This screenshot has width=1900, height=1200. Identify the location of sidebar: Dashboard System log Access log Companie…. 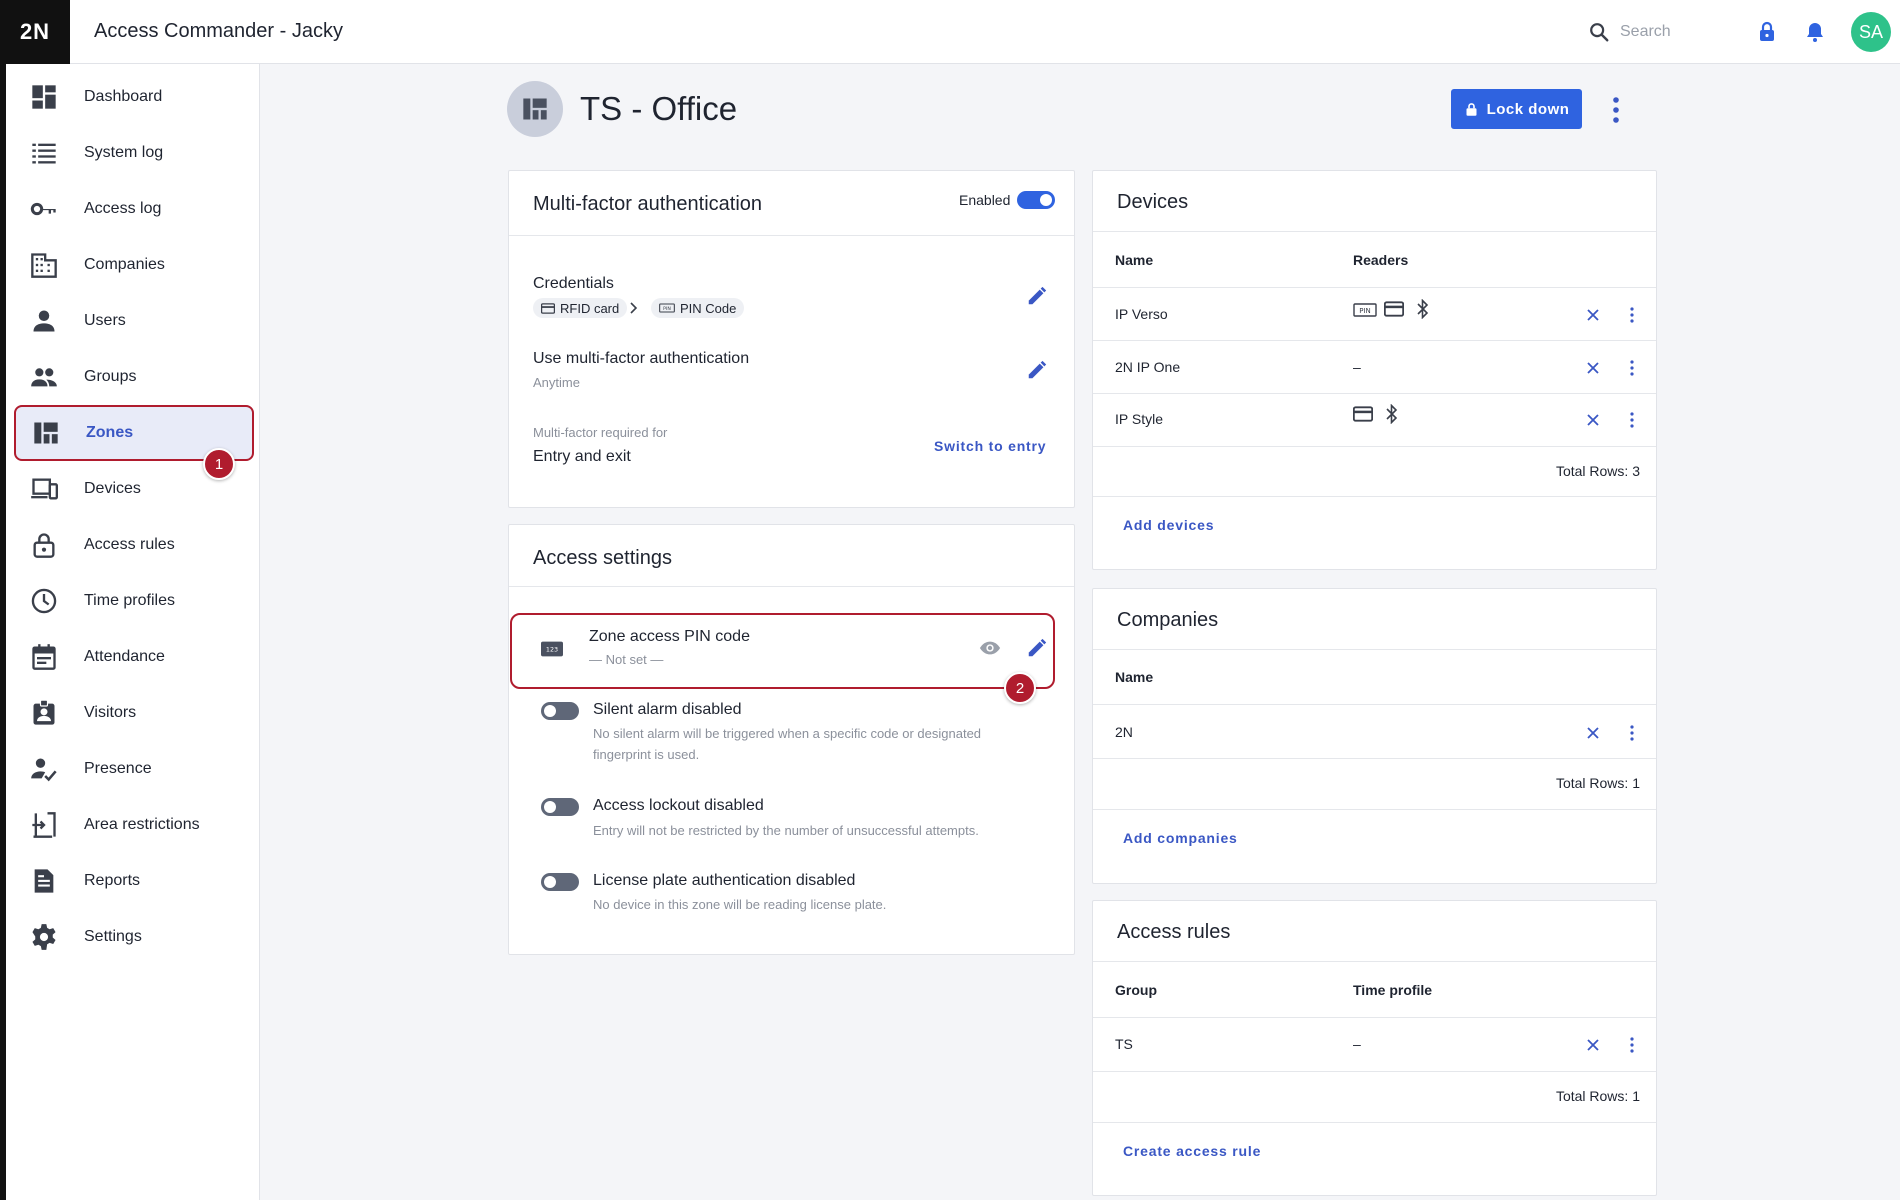
(130, 632).